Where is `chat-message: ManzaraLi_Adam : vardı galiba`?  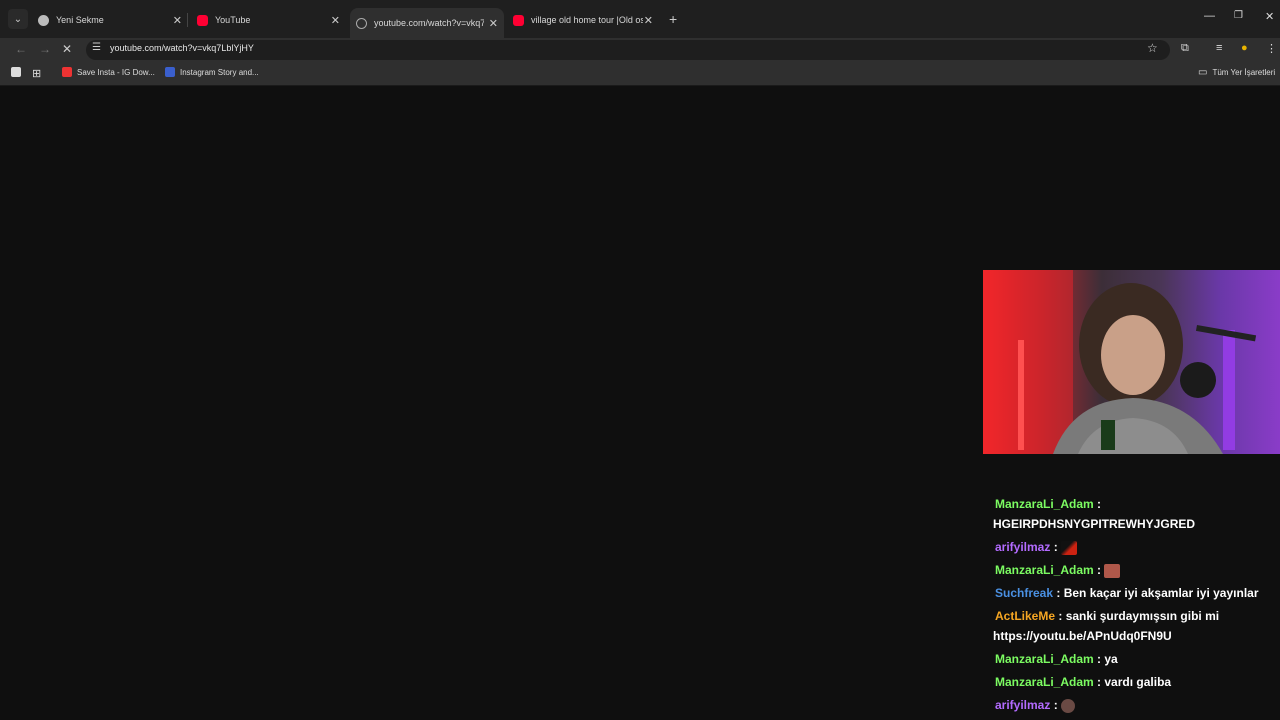
chat-message: ManzaraLi_Adam : vardı galiba is located at coordinates (1083, 682).